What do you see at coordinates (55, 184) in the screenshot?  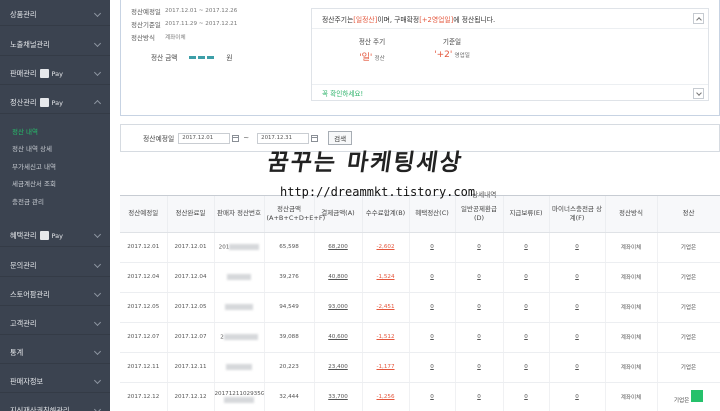 I see `submenu-item: 세금계산서 조회` at bounding box center [55, 184].